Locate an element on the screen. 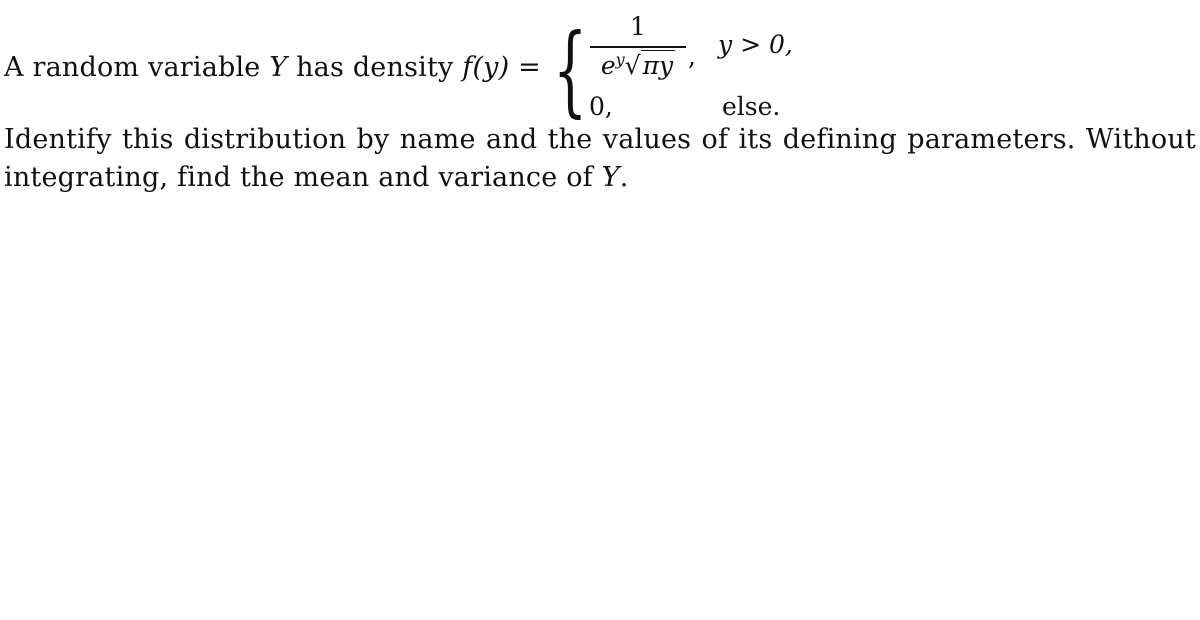 The image size is (1200, 620). left-brace: { is located at coordinates (570, 71).